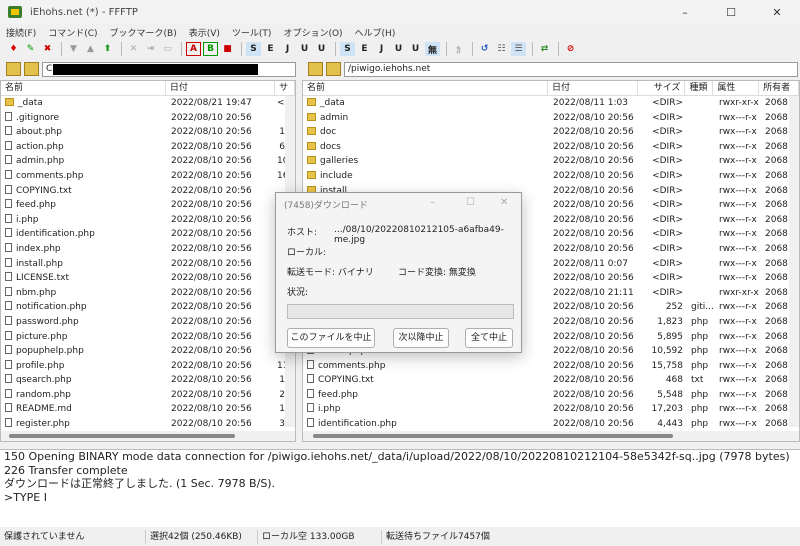 The image size is (800, 546). I want to click on table-row: picture.php2022/08/10 20:562, so click(148, 337).